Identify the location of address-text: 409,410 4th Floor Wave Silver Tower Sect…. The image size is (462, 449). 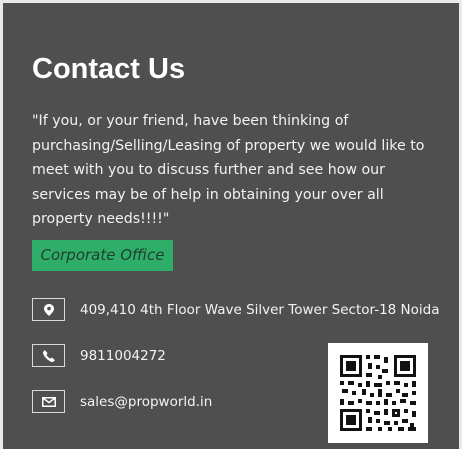
(260, 309).